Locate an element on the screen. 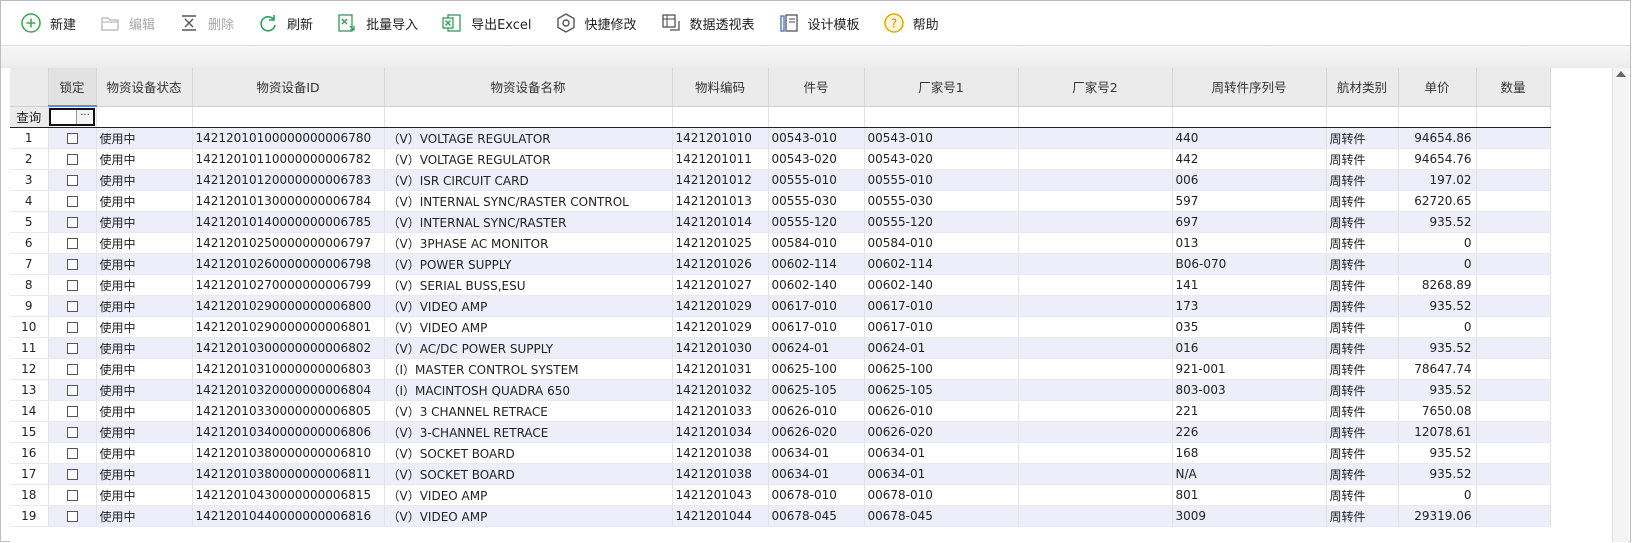 The image size is (1632, 543). price-cell: 8268.89 is located at coordinates (1437, 285).